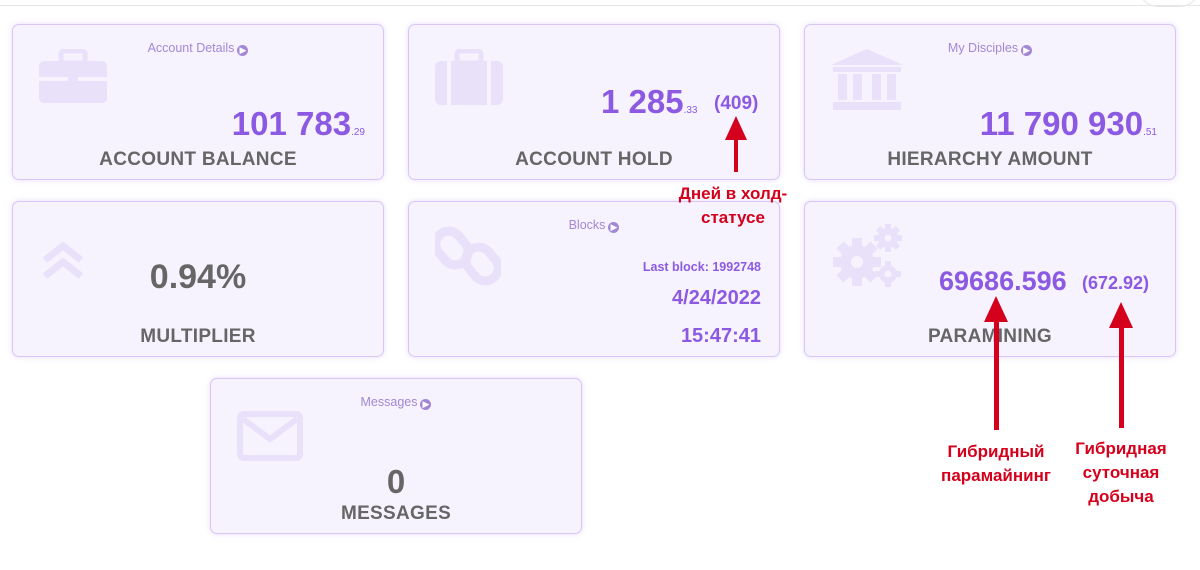 The height and width of the screenshot is (570, 1200). I want to click on arrow-shaft-paramining, so click(996, 375).